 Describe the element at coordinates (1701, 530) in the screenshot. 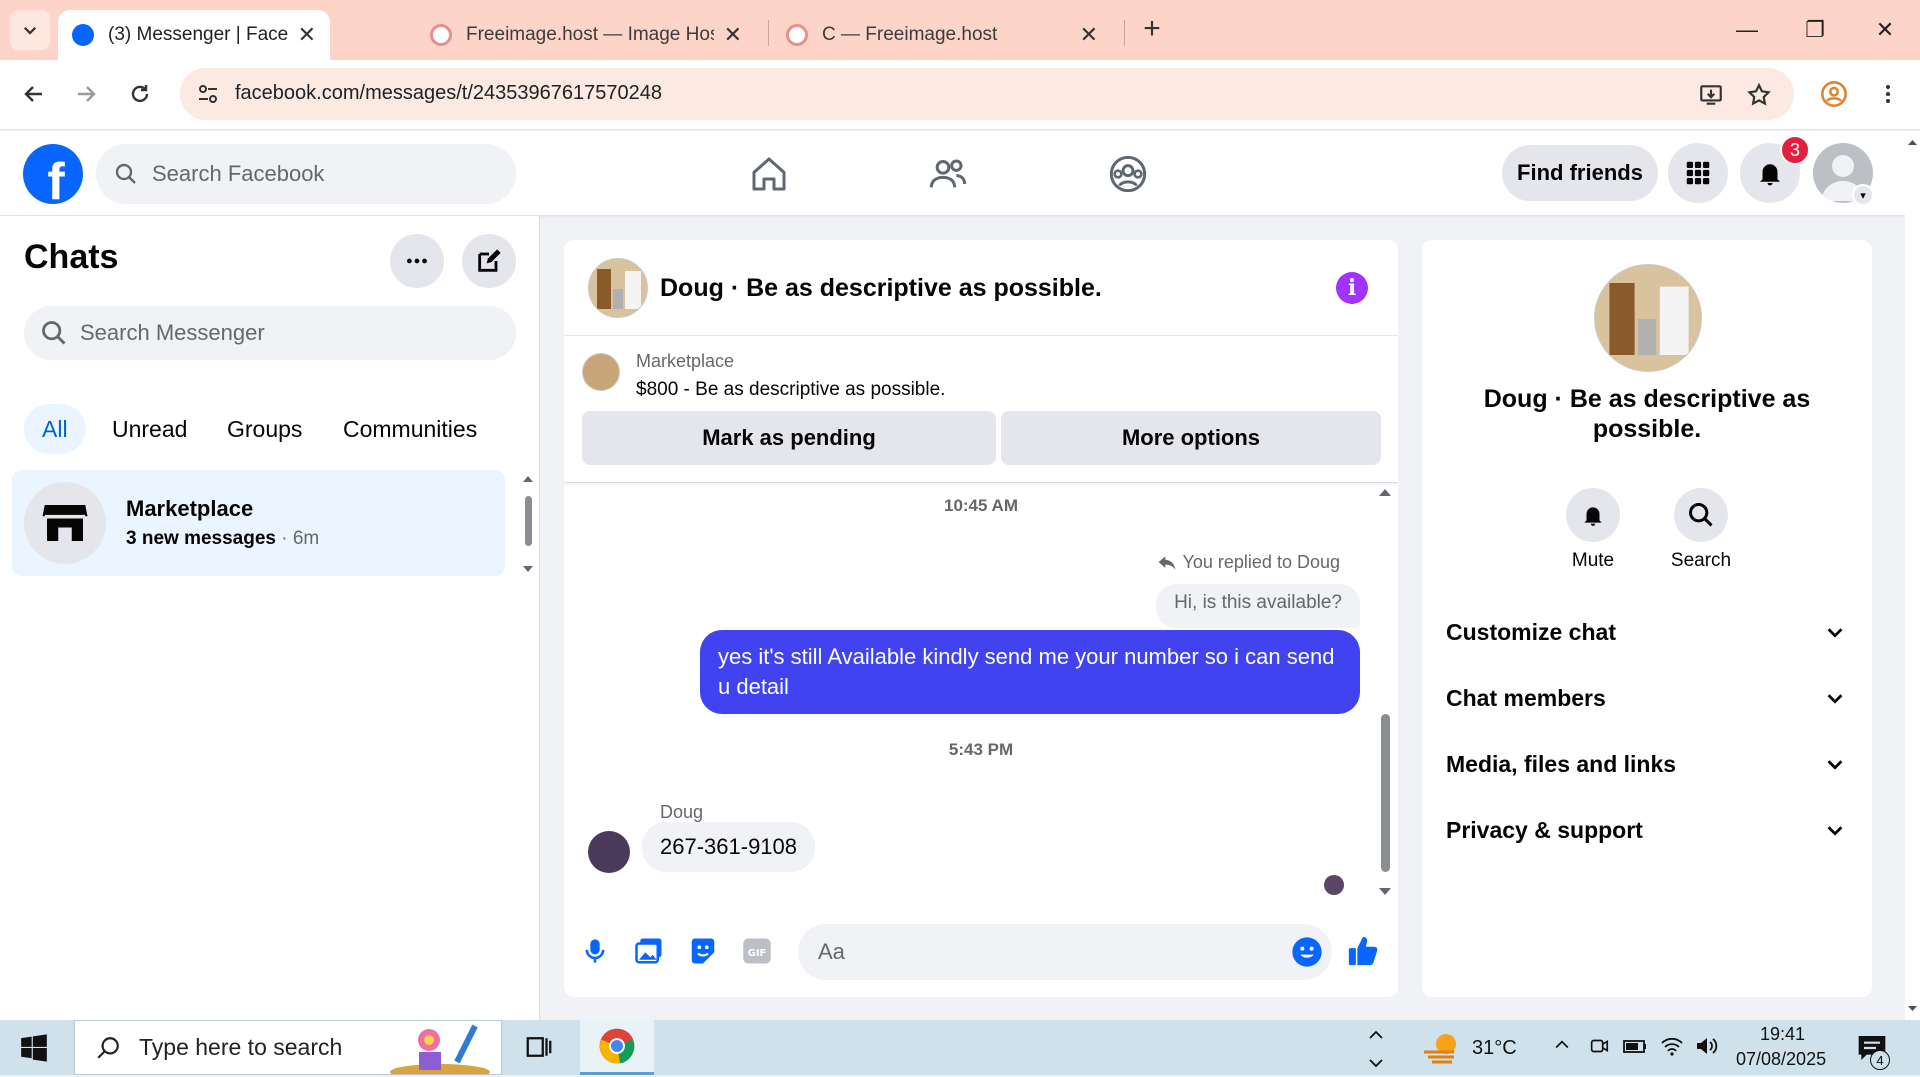

I see `search-in-conversation-button: Search` at that location.